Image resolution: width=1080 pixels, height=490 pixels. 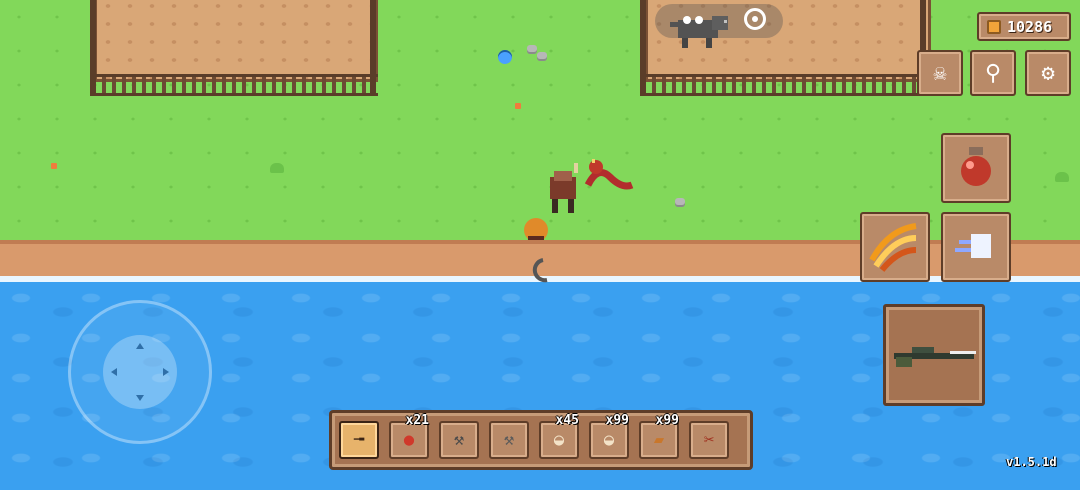 I want to click on item-hotbar: ╼ ● x21 ⚒ ⚒ ◒ x45 ◒ x99 ▰ x99 ✂, so click(x=541, y=440).